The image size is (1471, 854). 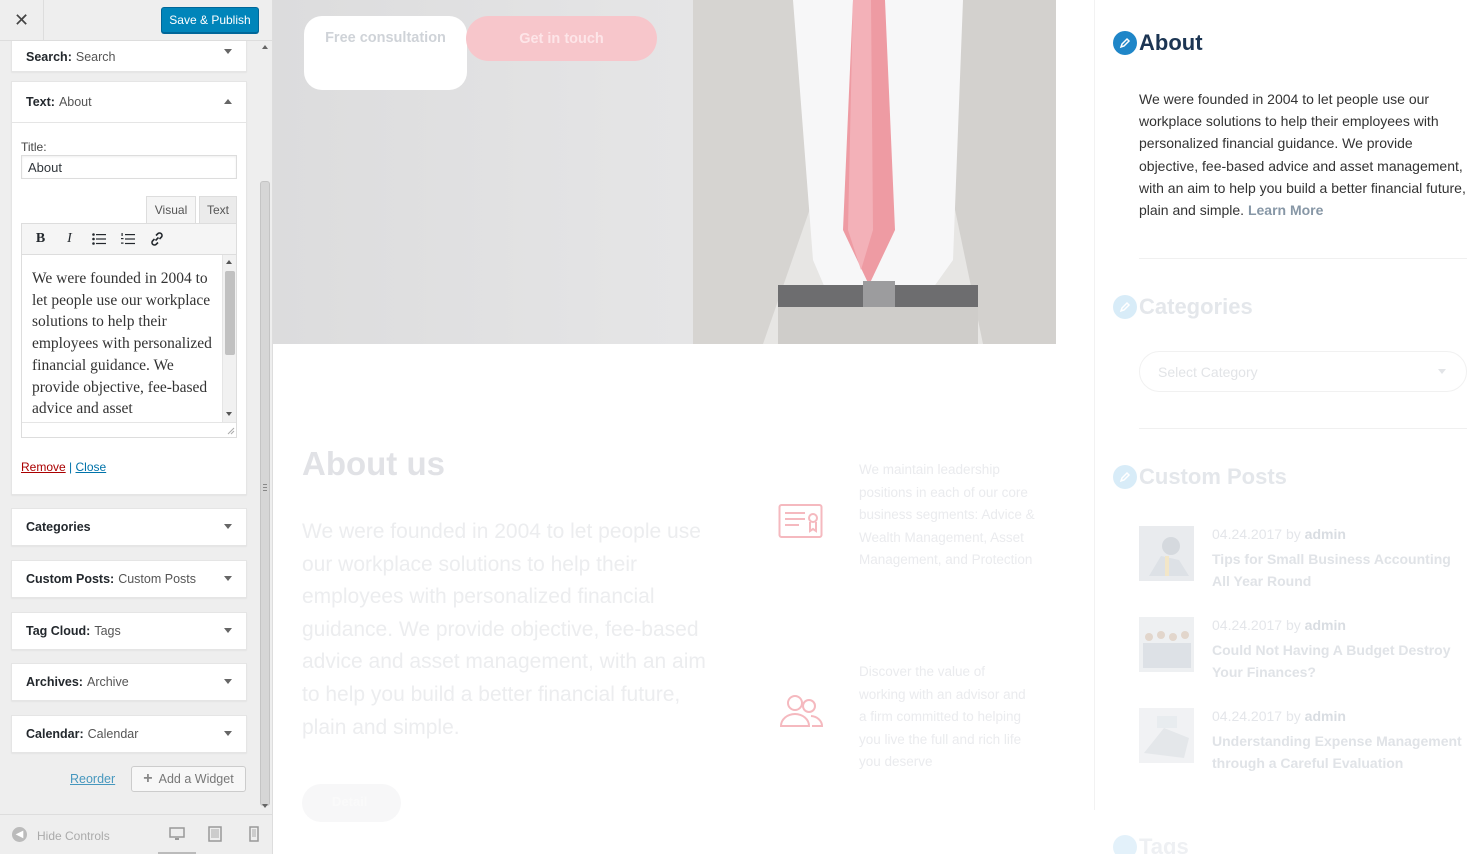 I want to click on chevron-up-icon, so click(x=228, y=101).